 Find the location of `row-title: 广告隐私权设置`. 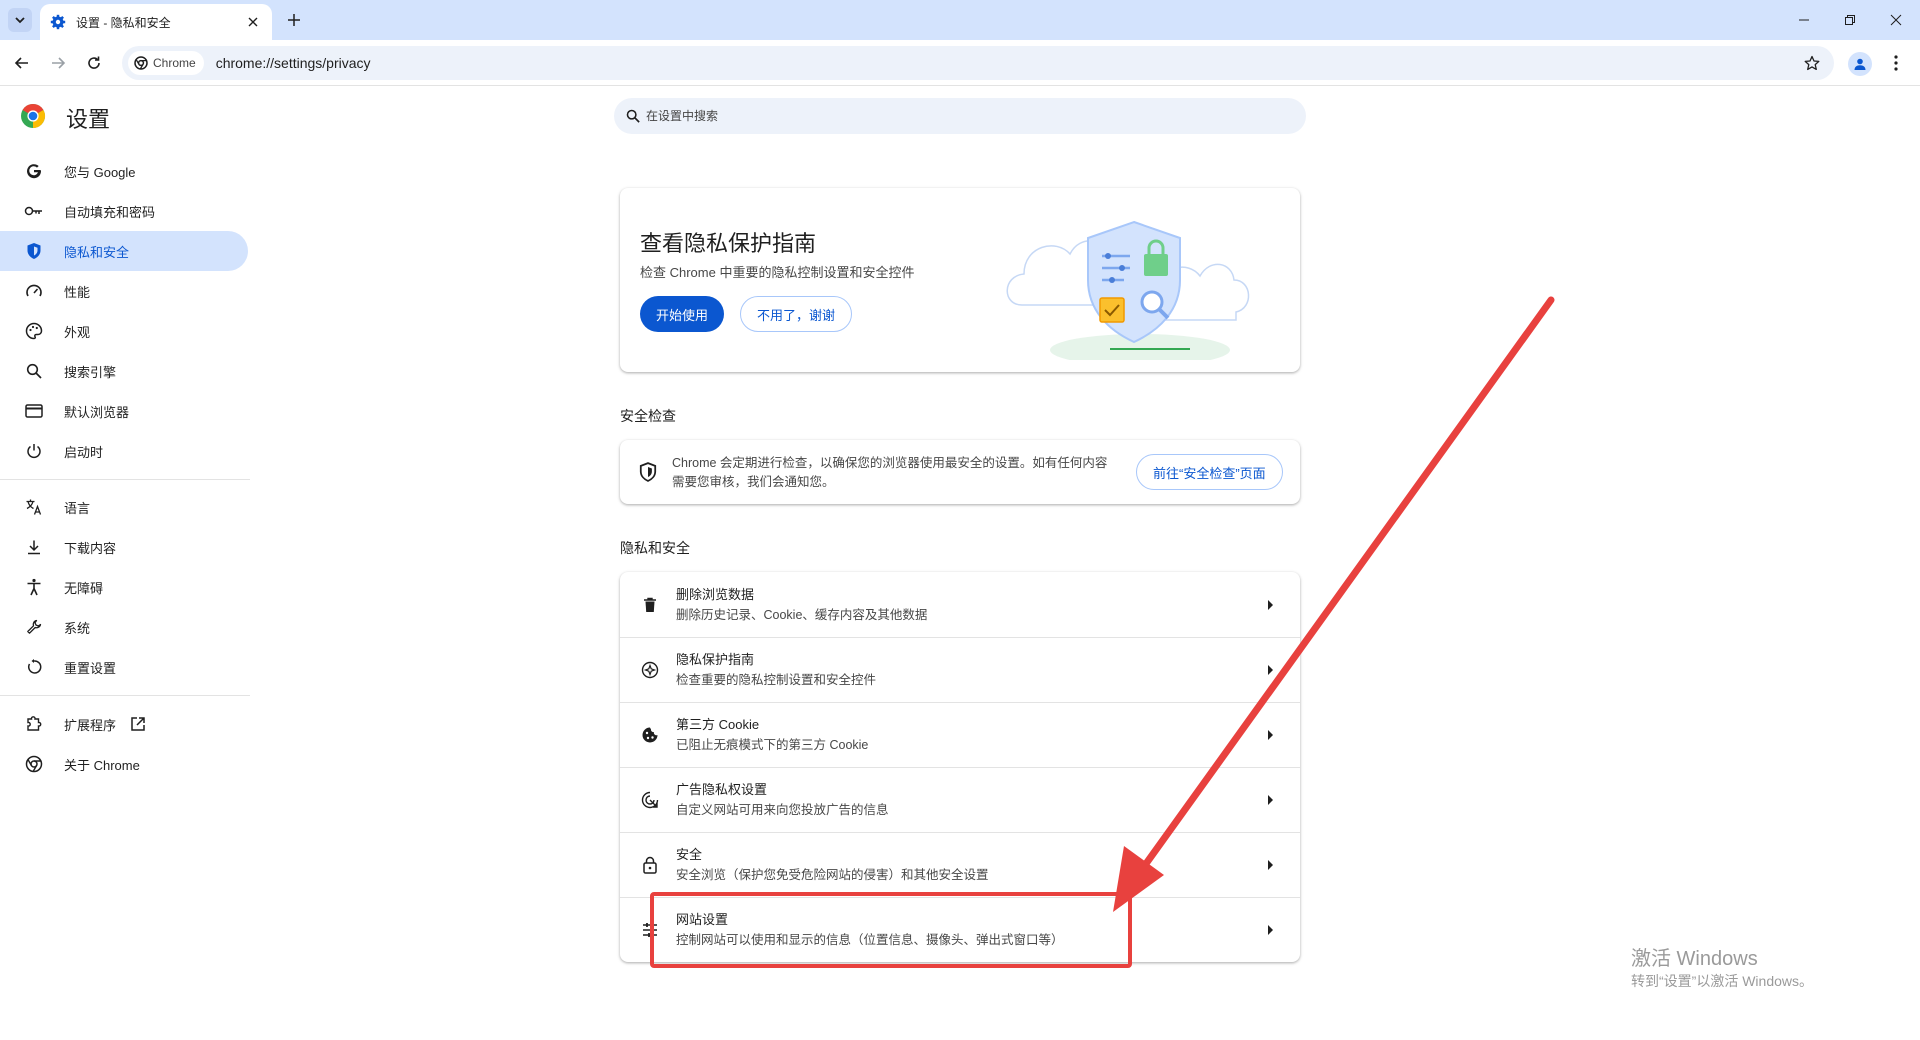

row-title: 广告隐私权设置 is located at coordinates (722, 789).